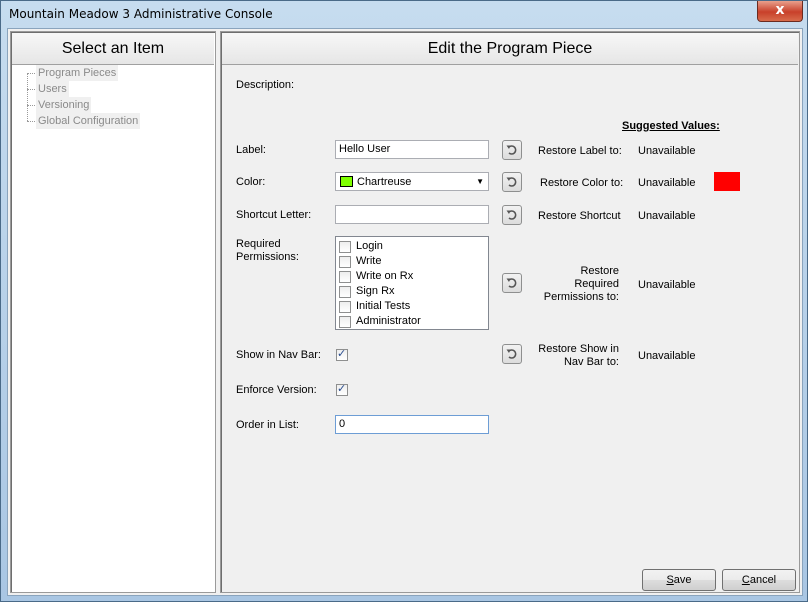 This screenshot has width=808, height=602. What do you see at coordinates (375, 291) in the screenshot?
I see `permission-label: Sign Rx` at bounding box center [375, 291].